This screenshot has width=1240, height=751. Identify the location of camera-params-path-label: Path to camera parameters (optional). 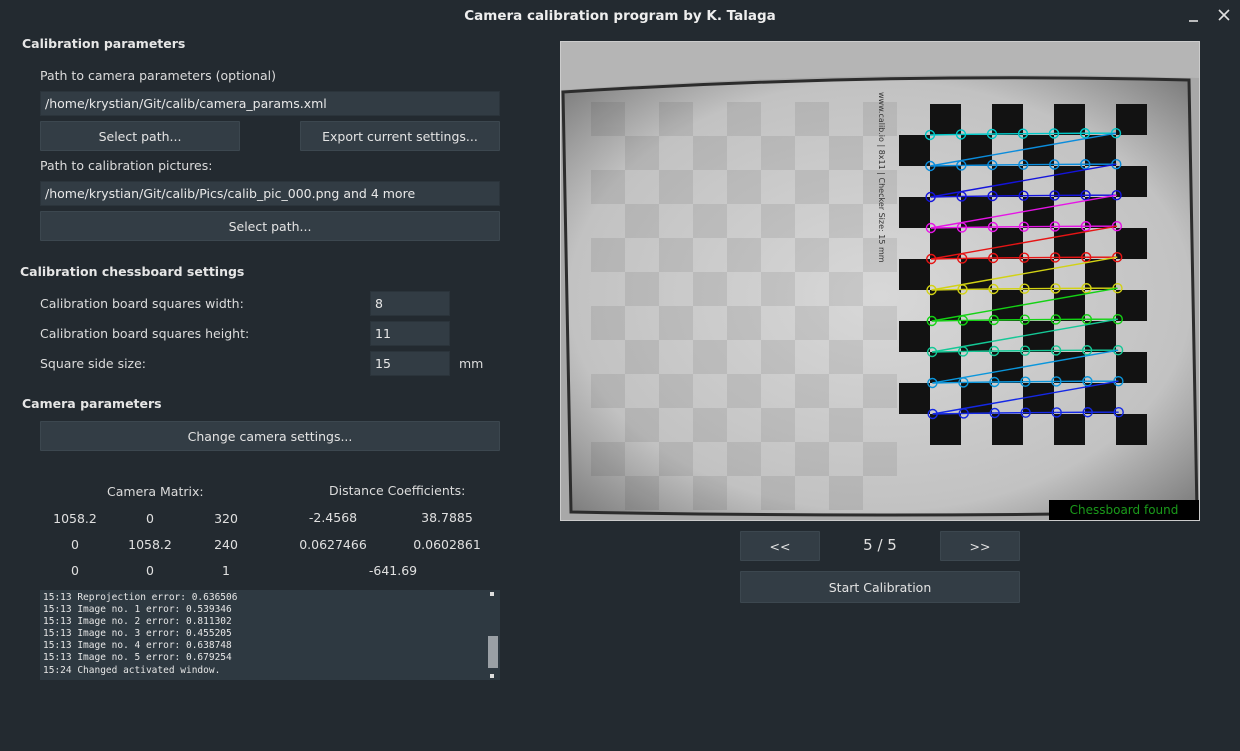
(158, 75).